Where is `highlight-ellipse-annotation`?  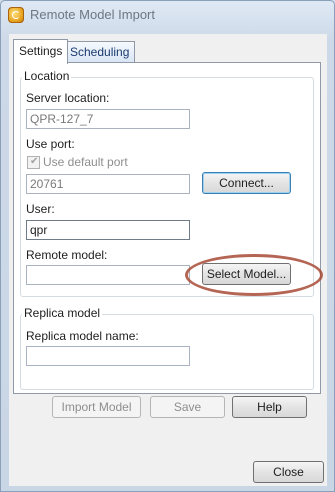
highlight-ellipse-annotation is located at coordinates (254, 275).